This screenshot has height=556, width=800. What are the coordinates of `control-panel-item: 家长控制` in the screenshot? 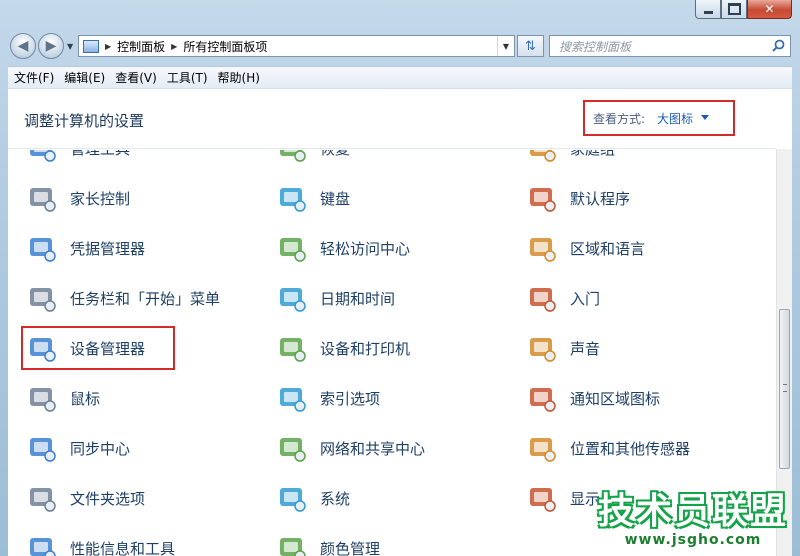 It's located at (78, 198).